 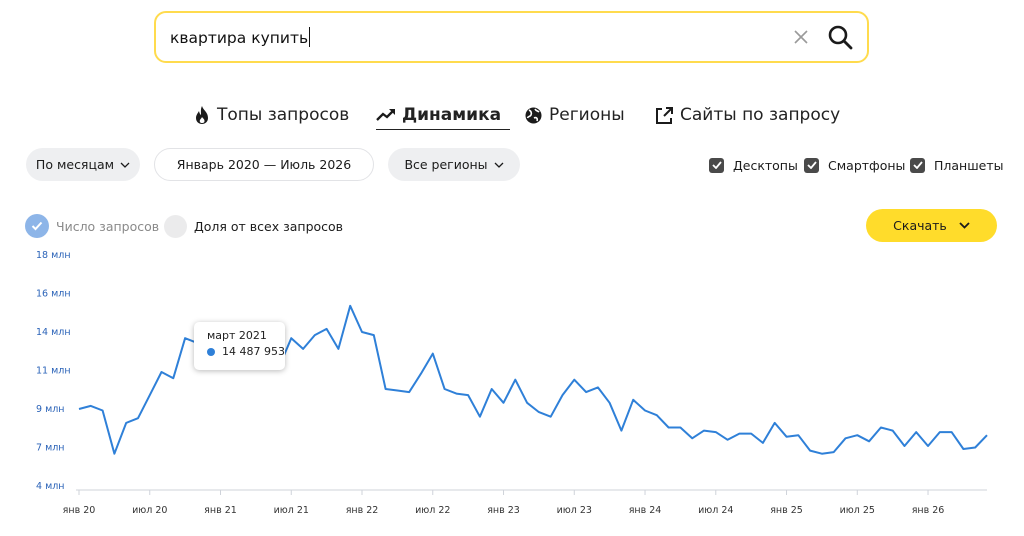 I want to click on search-input: квартира купить, so click(x=240, y=37).